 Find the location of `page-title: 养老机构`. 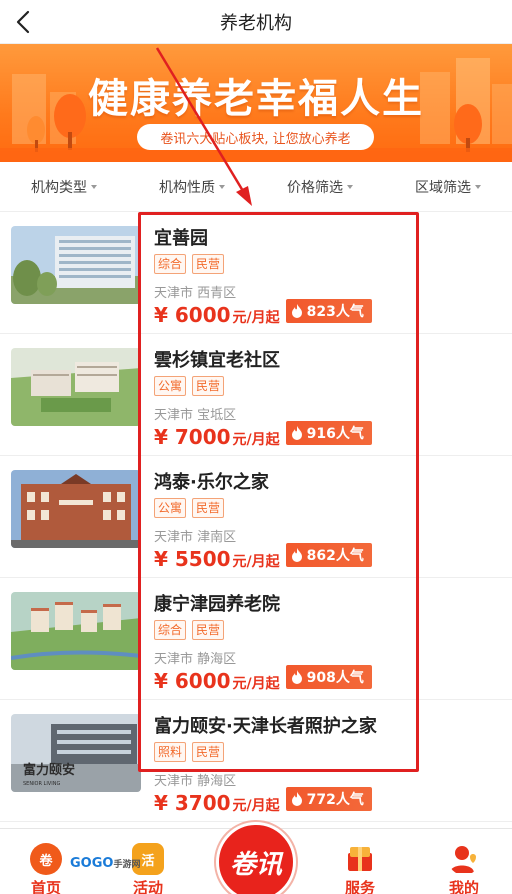

page-title: 养老机构 is located at coordinates (256, 23).